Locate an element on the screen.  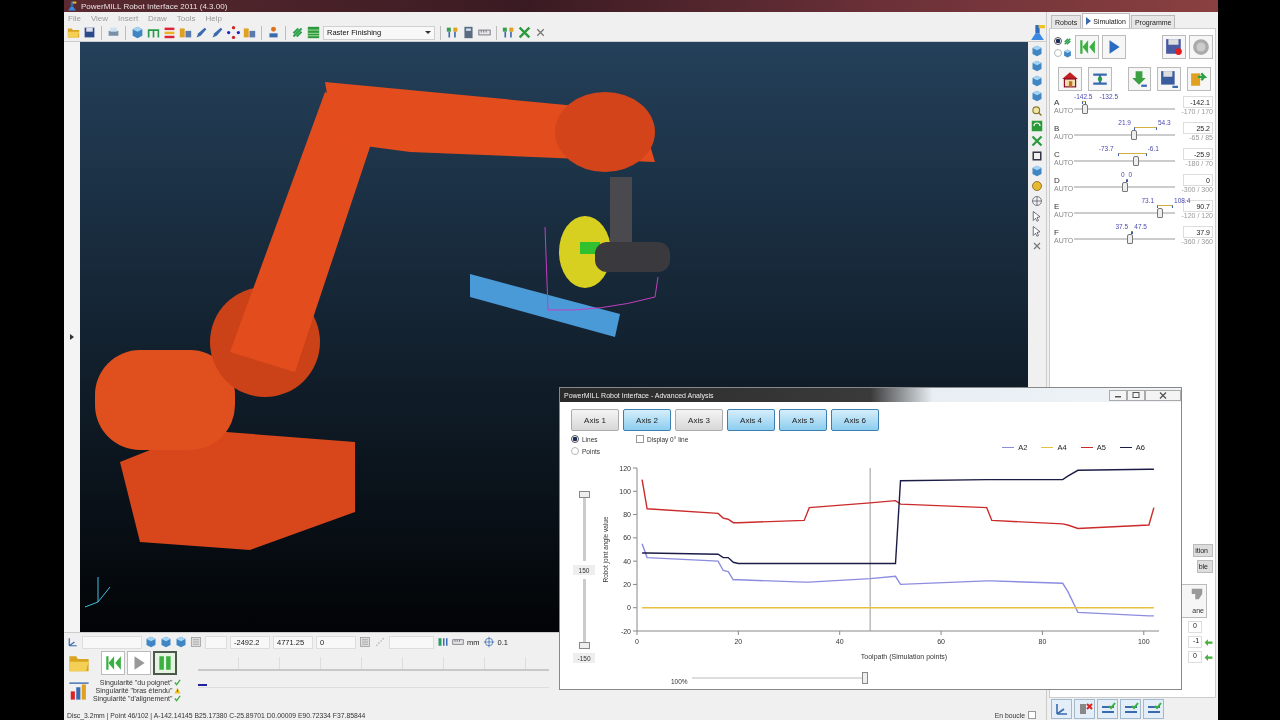
home-icon is located at coordinates (1069, 79).